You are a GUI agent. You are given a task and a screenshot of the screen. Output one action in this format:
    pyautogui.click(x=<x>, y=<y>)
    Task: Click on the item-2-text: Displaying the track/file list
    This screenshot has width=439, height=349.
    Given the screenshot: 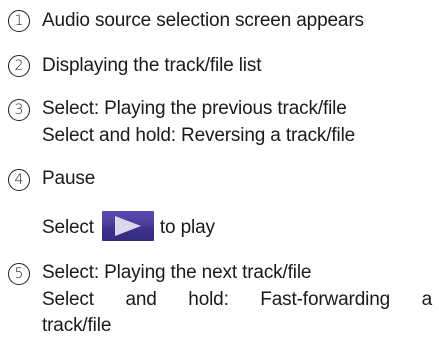 What is the action you would take?
    pyautogui.click(x=152, y=65)
    